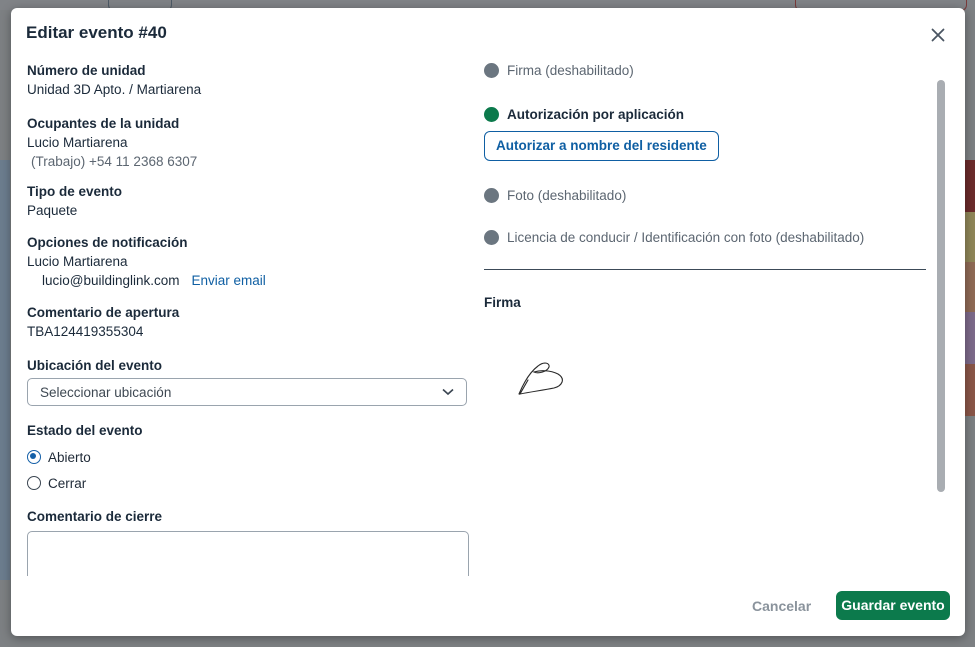  I want to click on pickup-option-label: Foto (deshabilitado), so click(567, 195).